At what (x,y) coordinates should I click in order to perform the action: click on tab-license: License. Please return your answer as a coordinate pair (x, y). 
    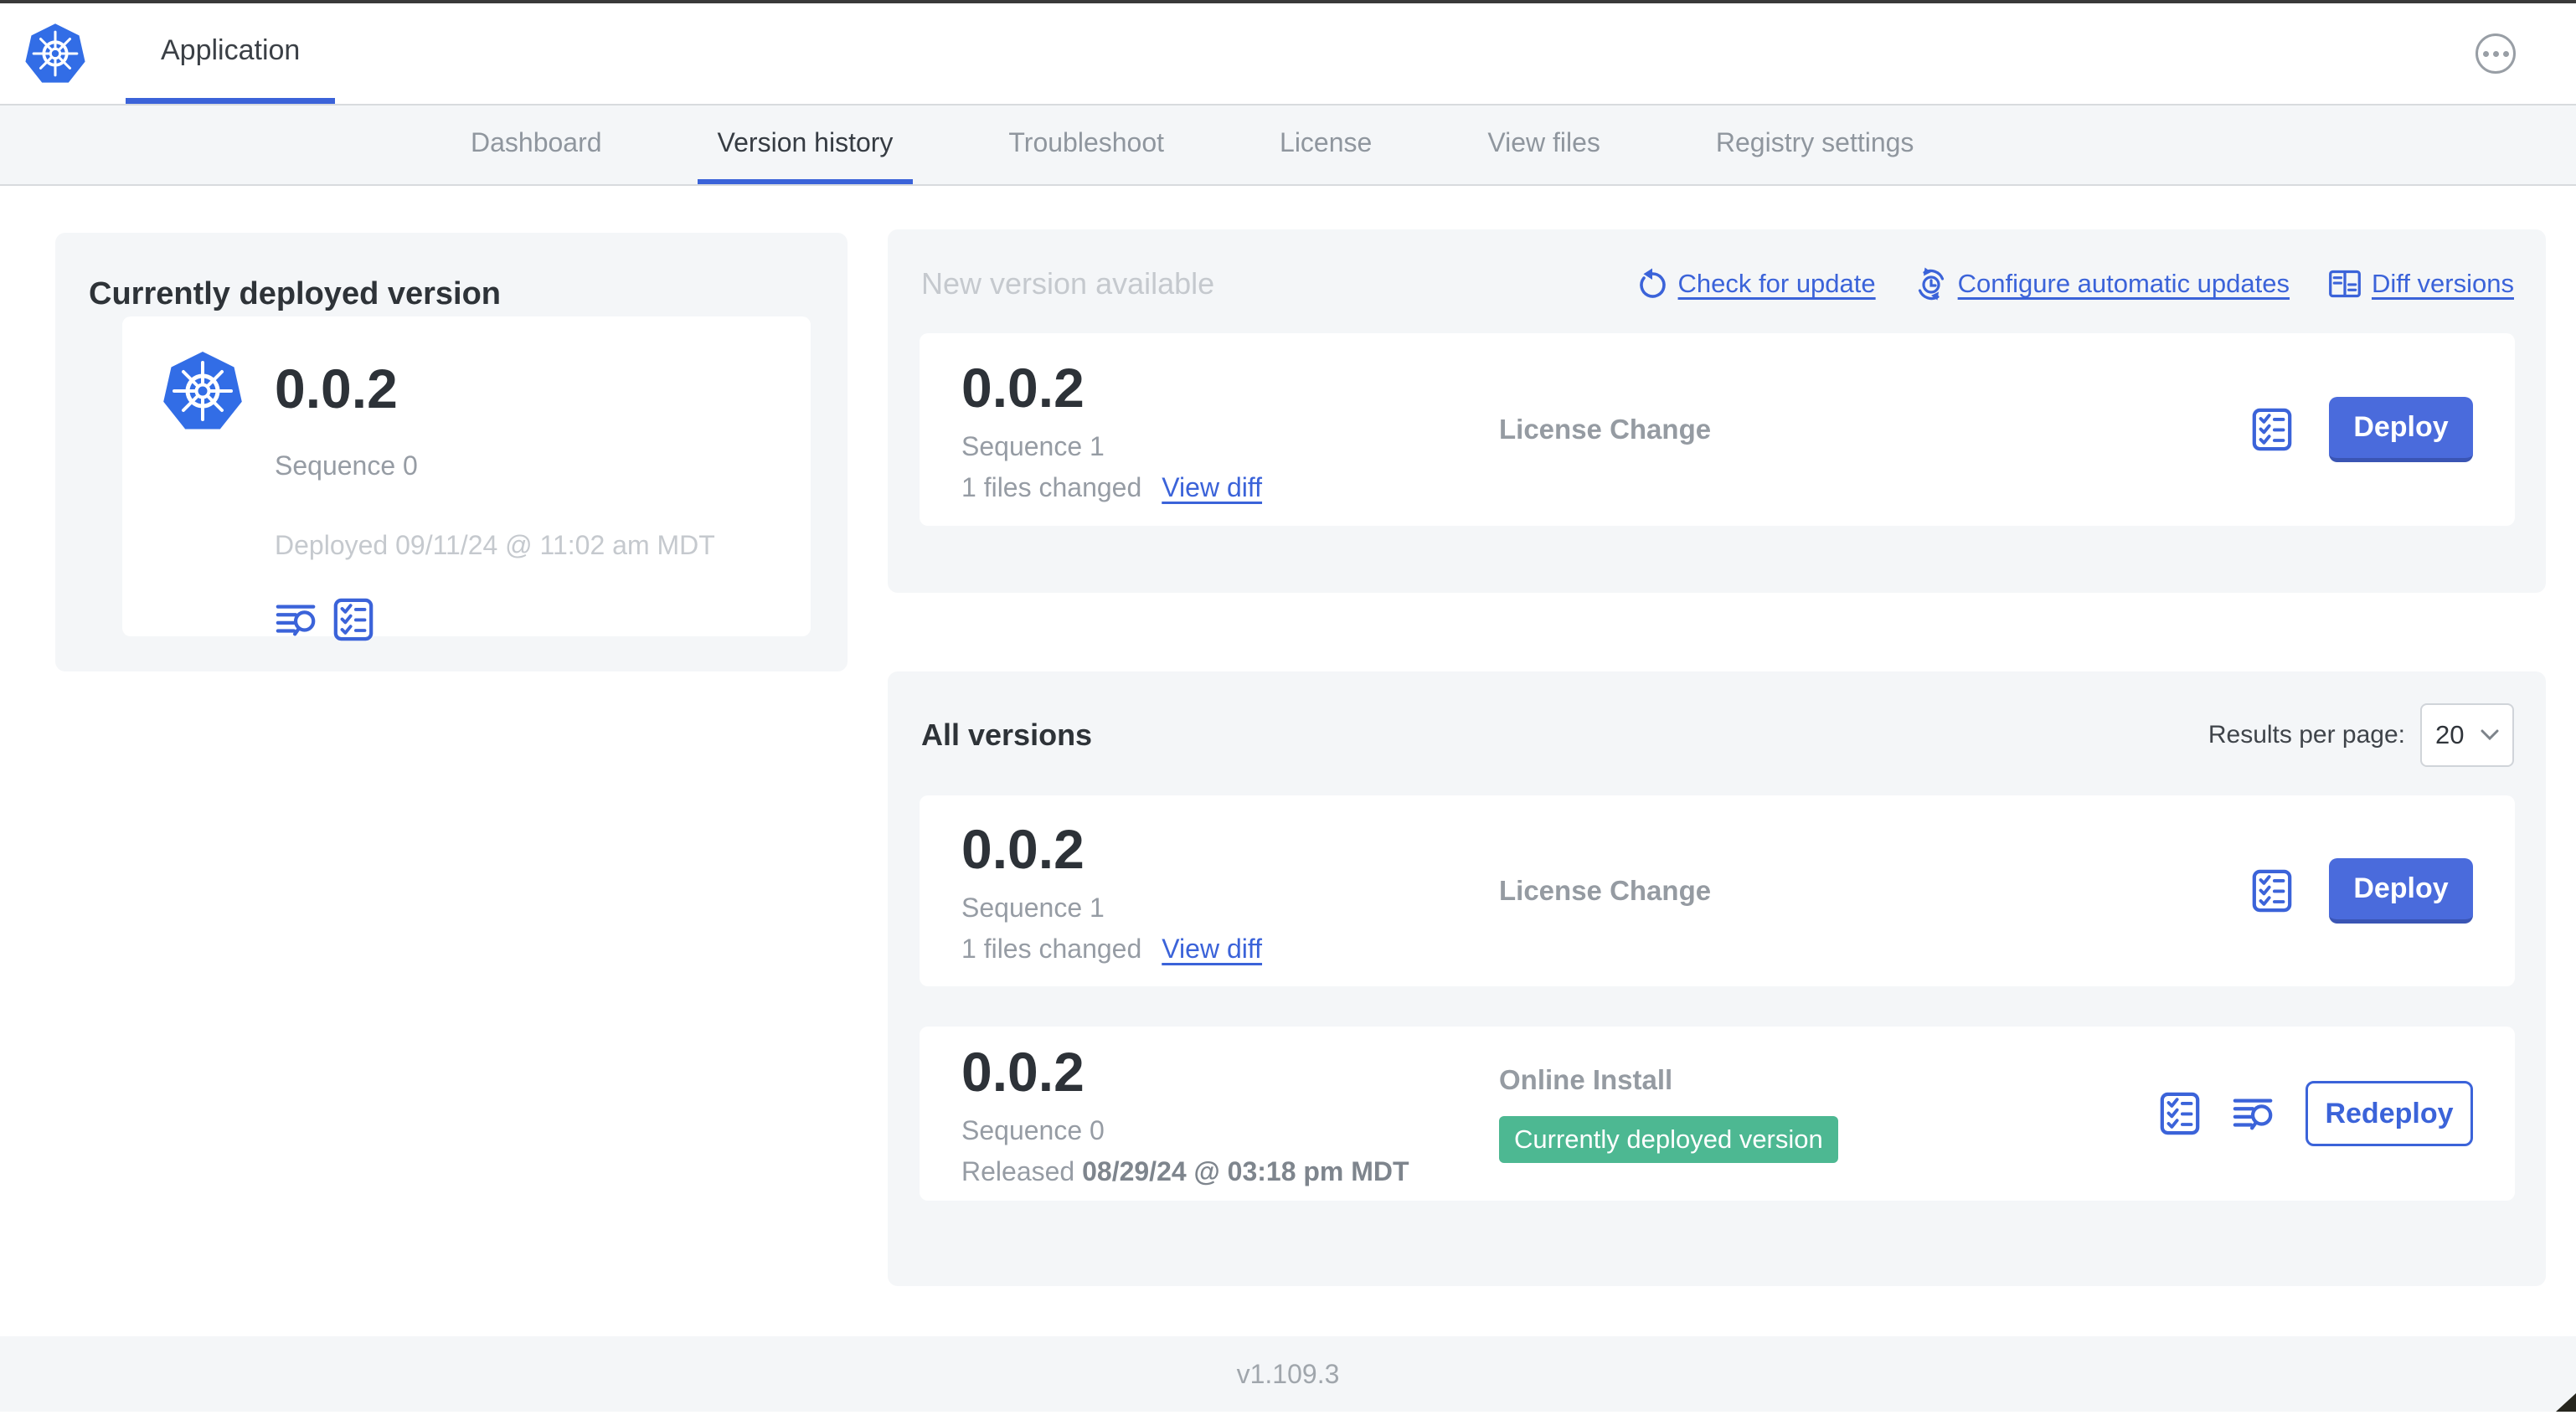
    Looking at the image, I should click on (1326, 144).